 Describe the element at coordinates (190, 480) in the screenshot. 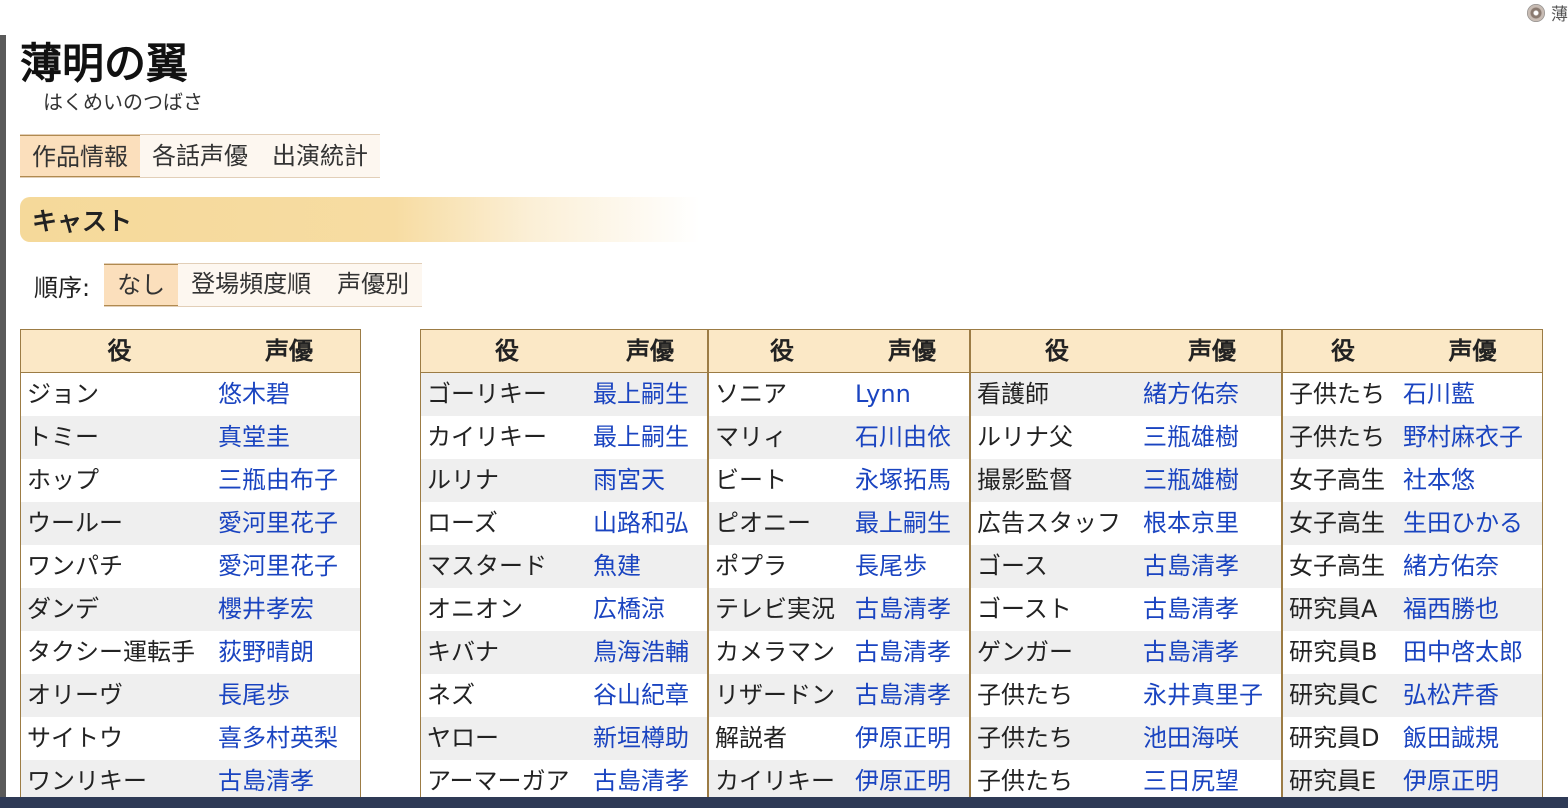

I see `table-row: ホップ 三瓶由布子` at that location.